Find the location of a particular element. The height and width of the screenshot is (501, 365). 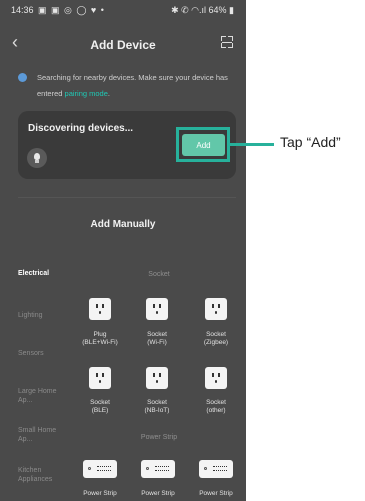

device-line2: (Zigbee) is located at coordinates (216, 342).